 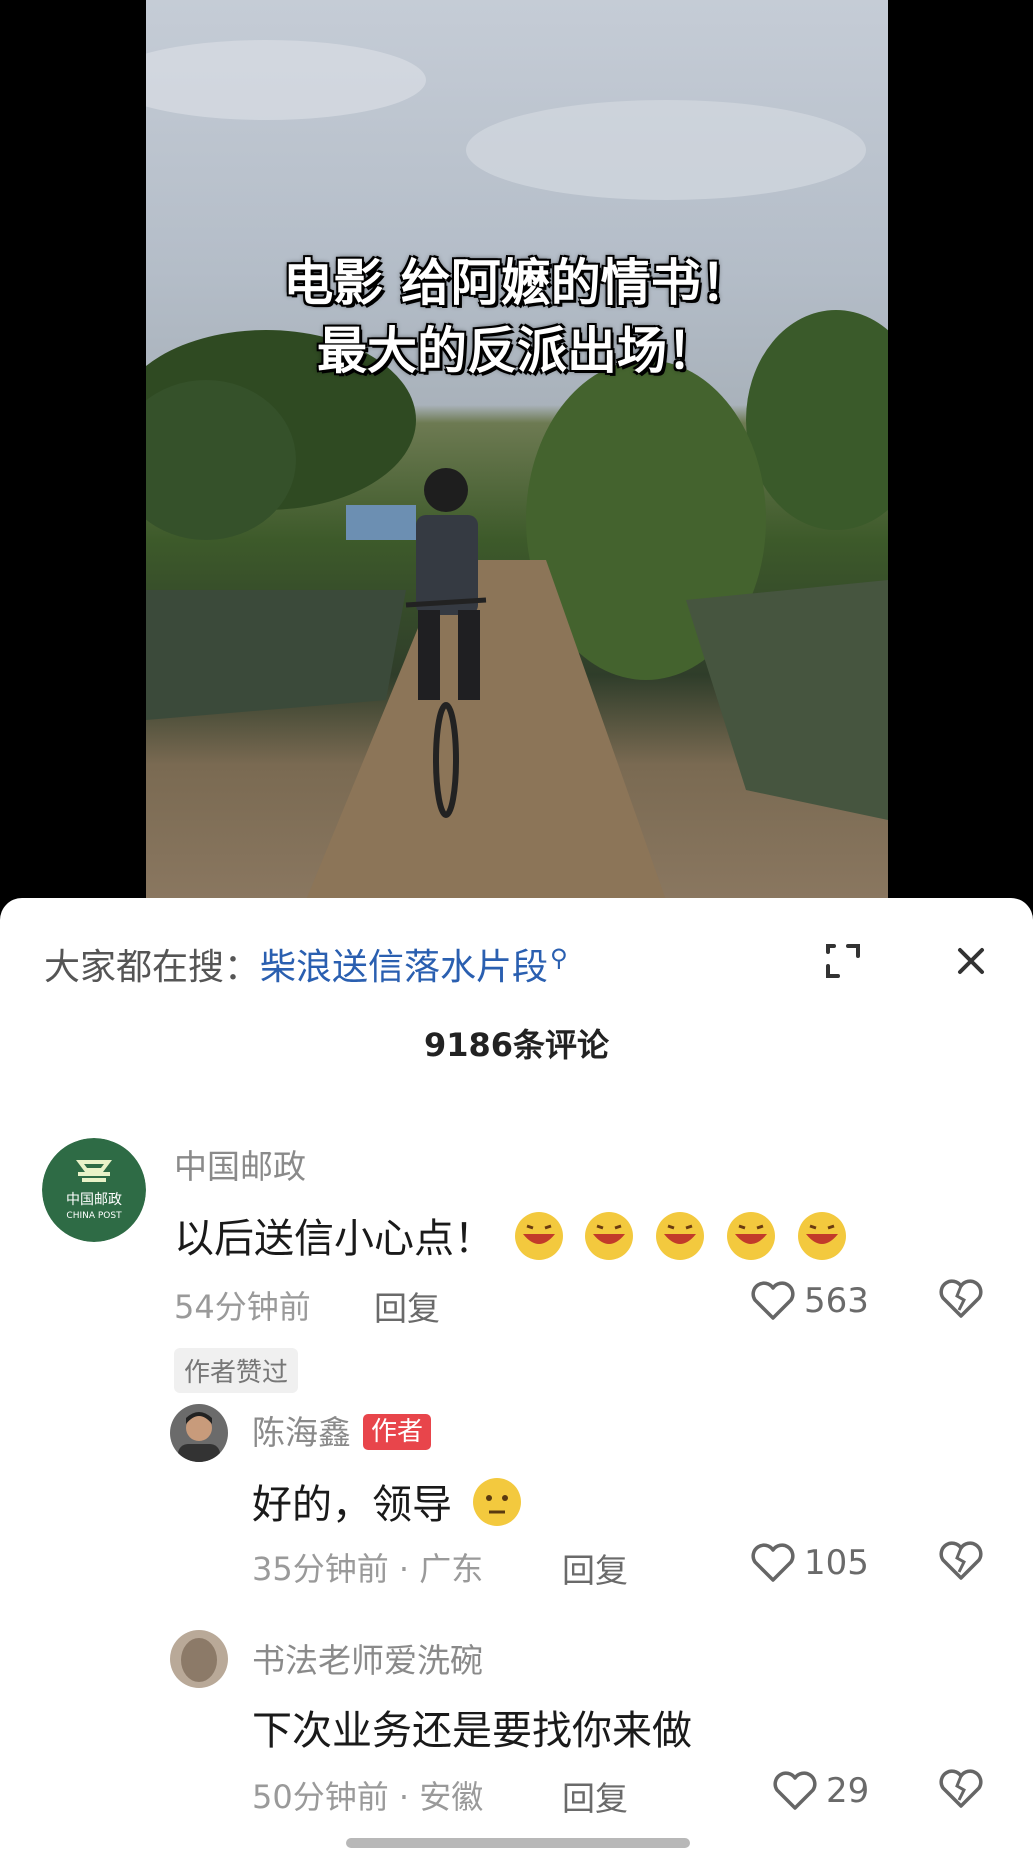 What do you see at coordinates (517, 350) in the screenshot?
I see `video-caption-line2: 最大的反派出场！` at bounding box center [517, 350].